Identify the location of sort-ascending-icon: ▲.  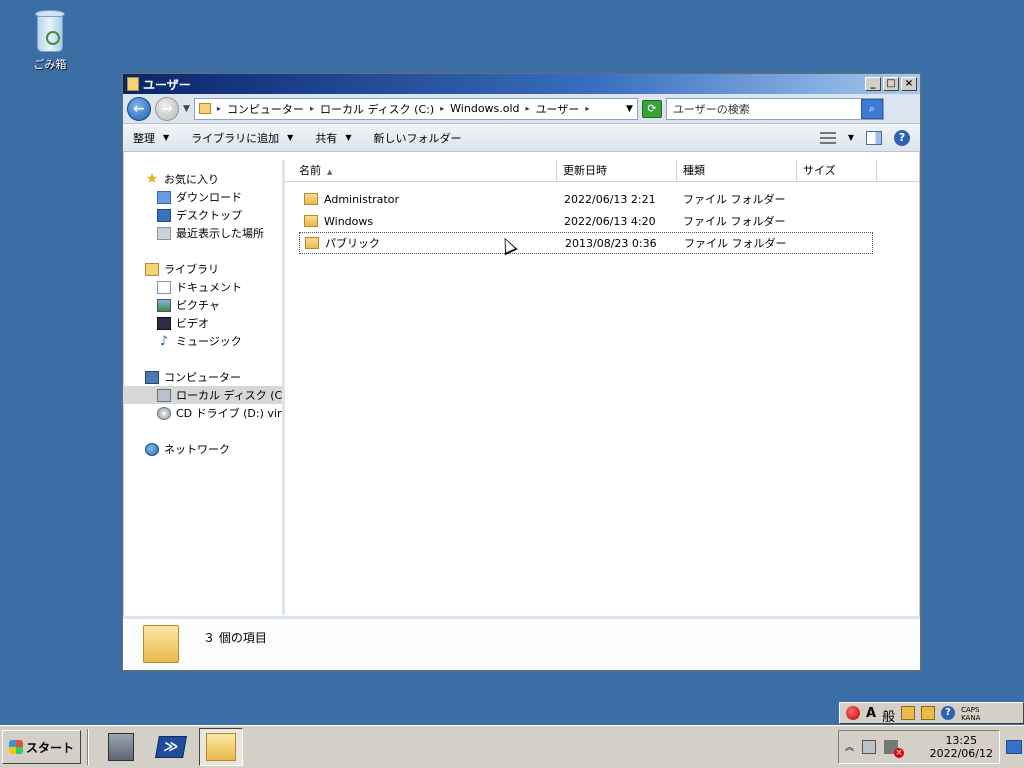
(330, 172).